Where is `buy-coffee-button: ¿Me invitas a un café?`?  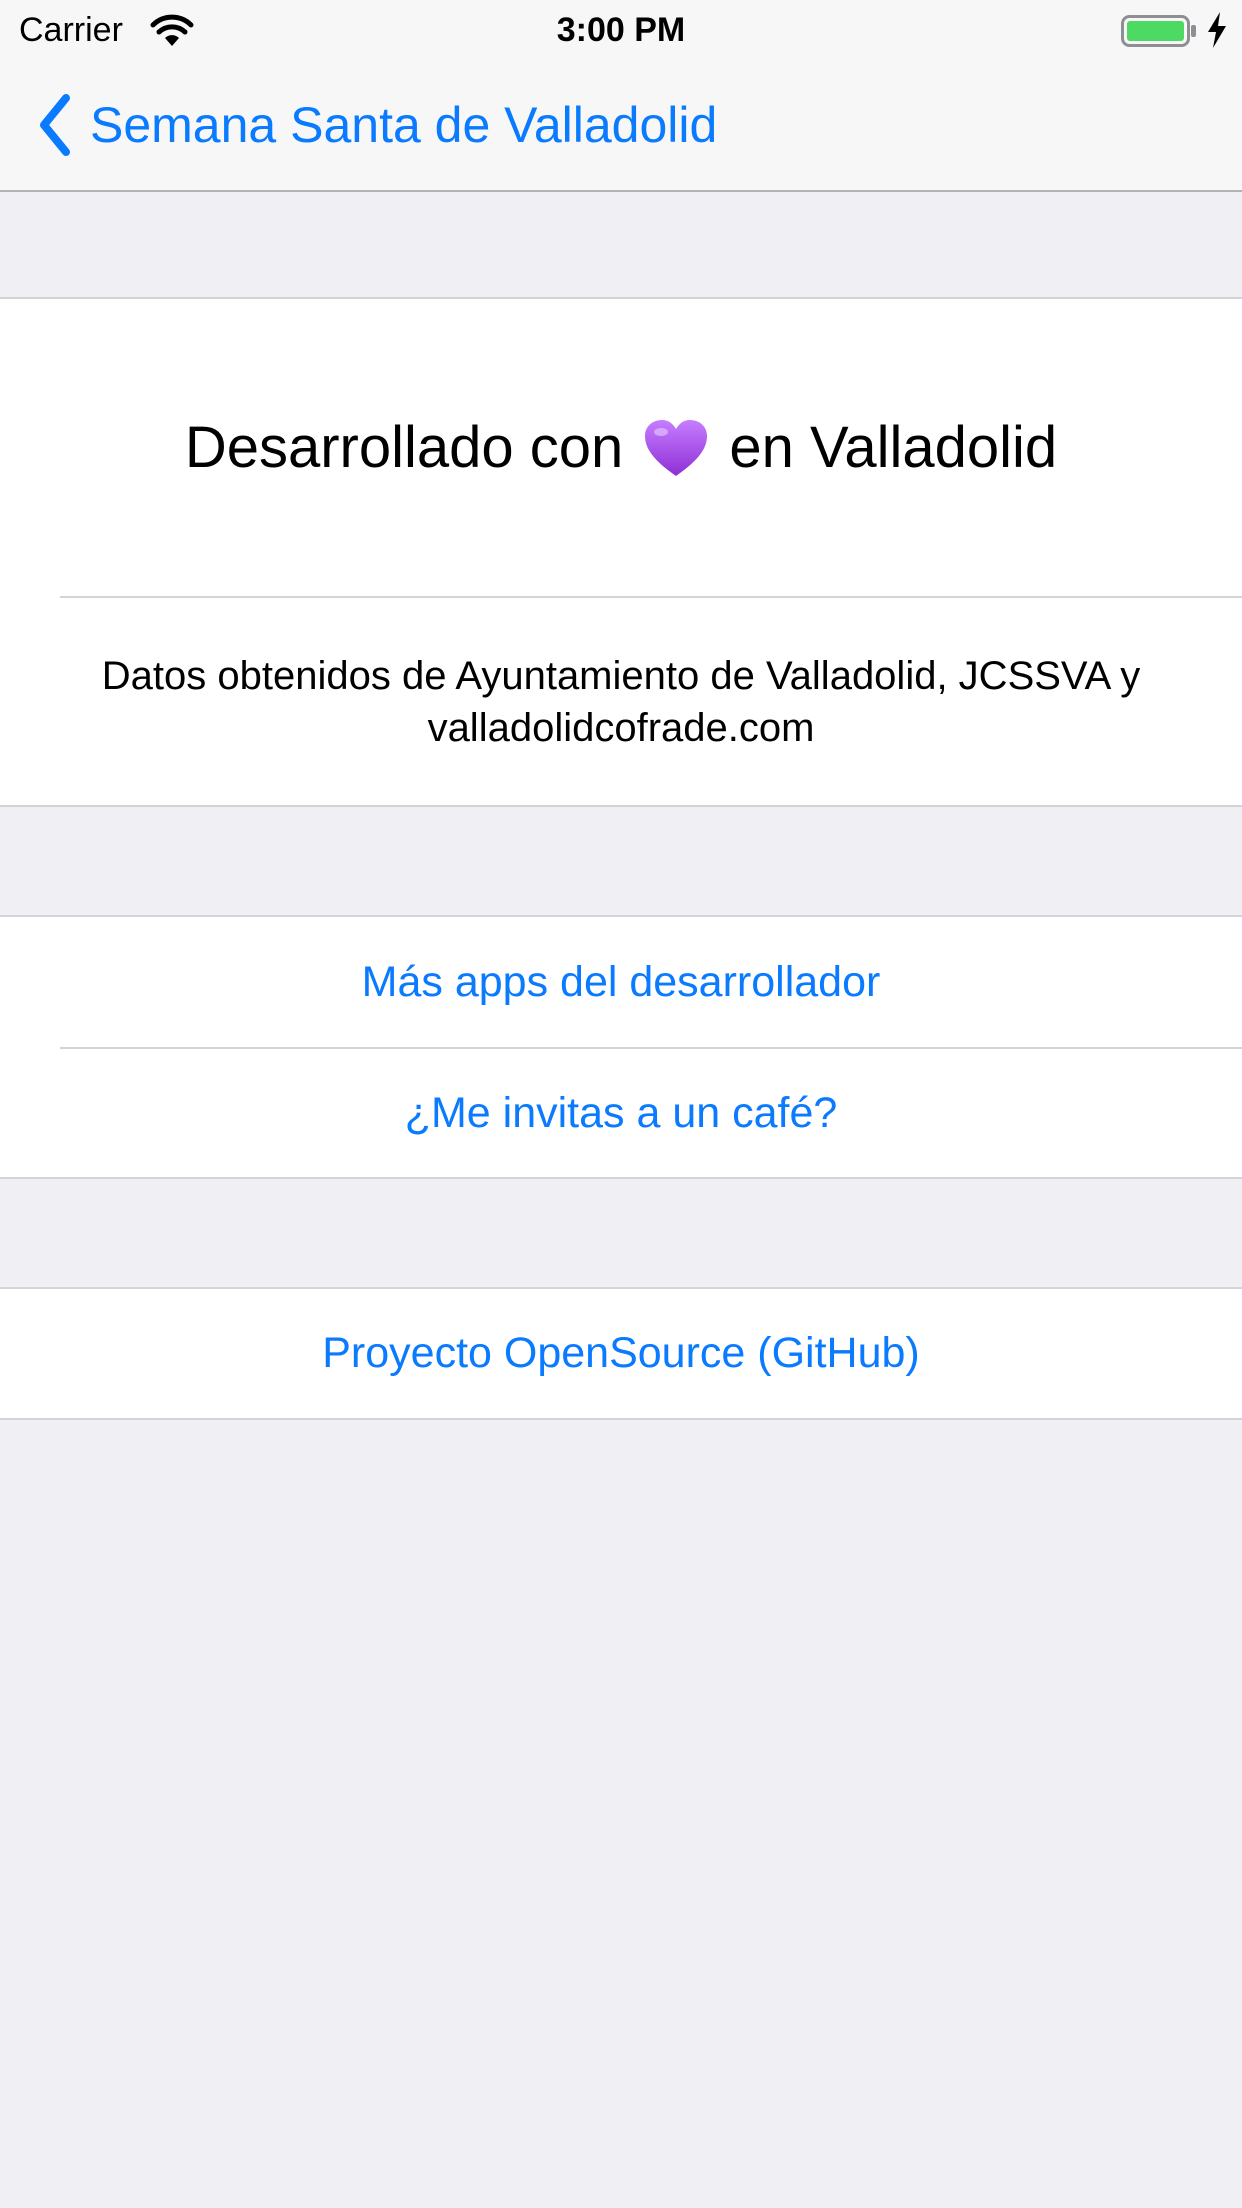
buy-coffee-button: ¿Me invitas a un café? is located at coordinates (621, 1113).